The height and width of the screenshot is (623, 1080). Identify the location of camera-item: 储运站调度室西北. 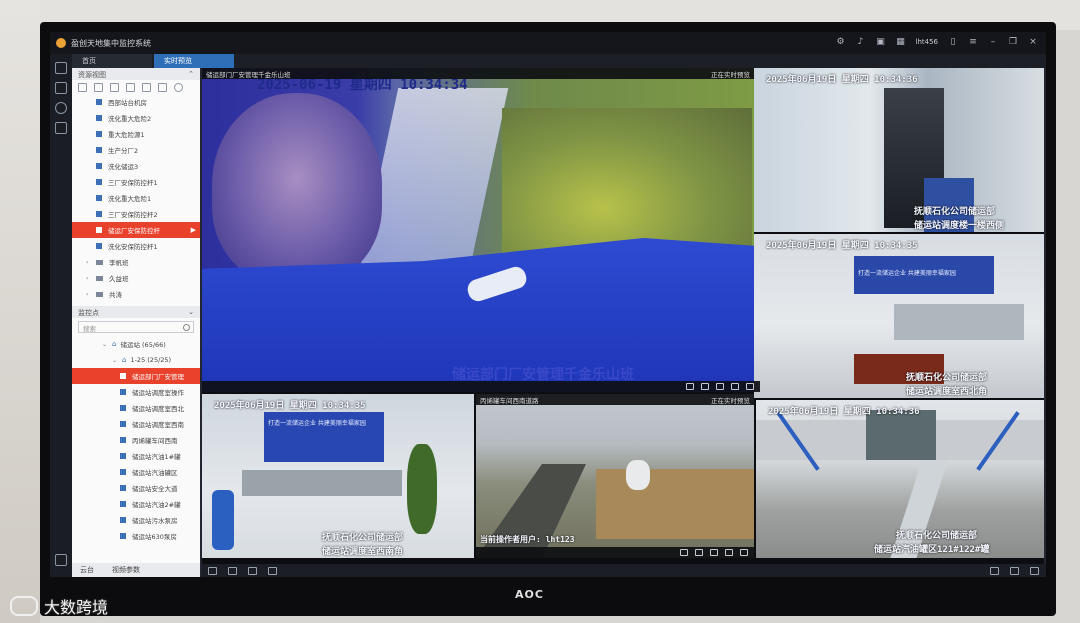
(136, 408).